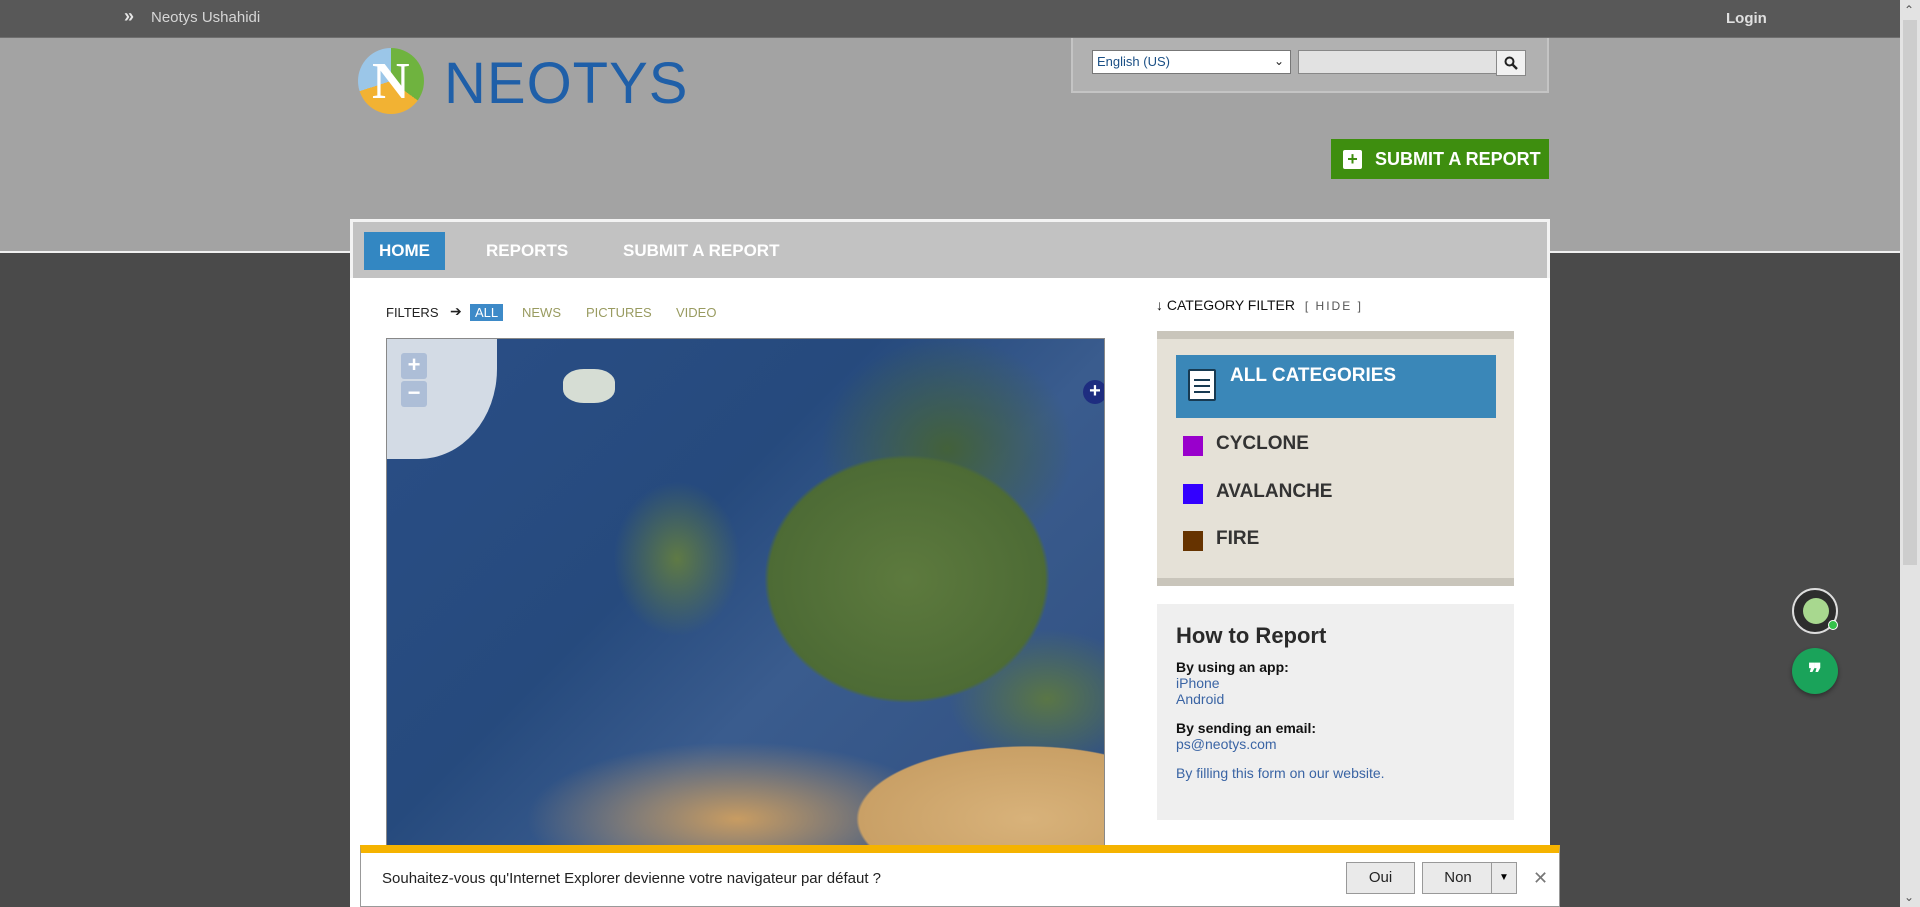 This screenshot has width=1920, height=907. What do you see at coordinates (1440, 159) in the screenshot?
I see `submit-report-button: + SUBMIT A REPORT` at bounding box center [1440, 159].